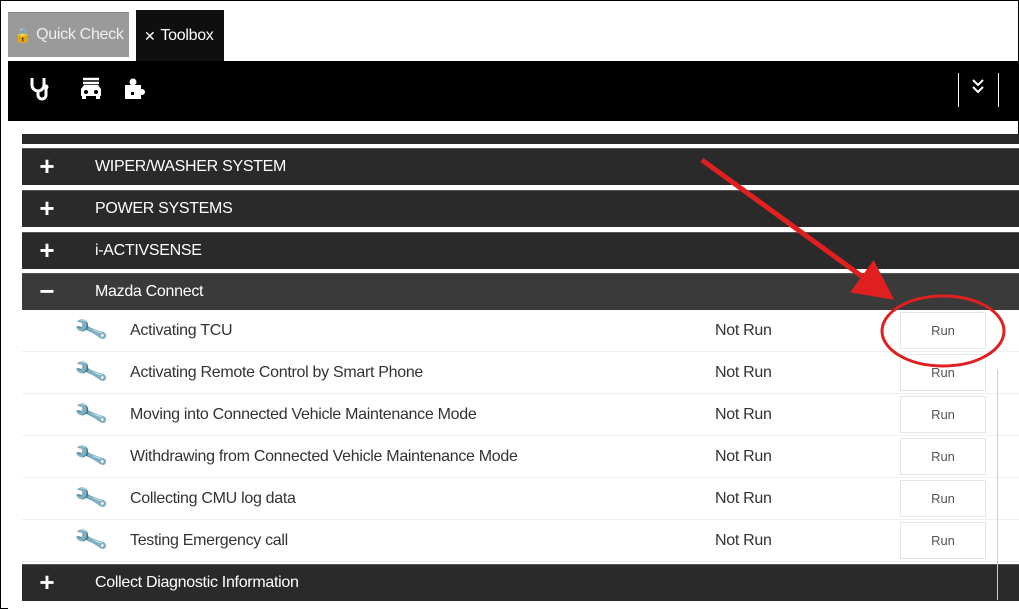 Image resolution: width=1019 pixels, height=609 pixels. I want to click on procedure-row-emergency-call: 🔧 Testing Emergency call Not Run Run, so click(520, 541).